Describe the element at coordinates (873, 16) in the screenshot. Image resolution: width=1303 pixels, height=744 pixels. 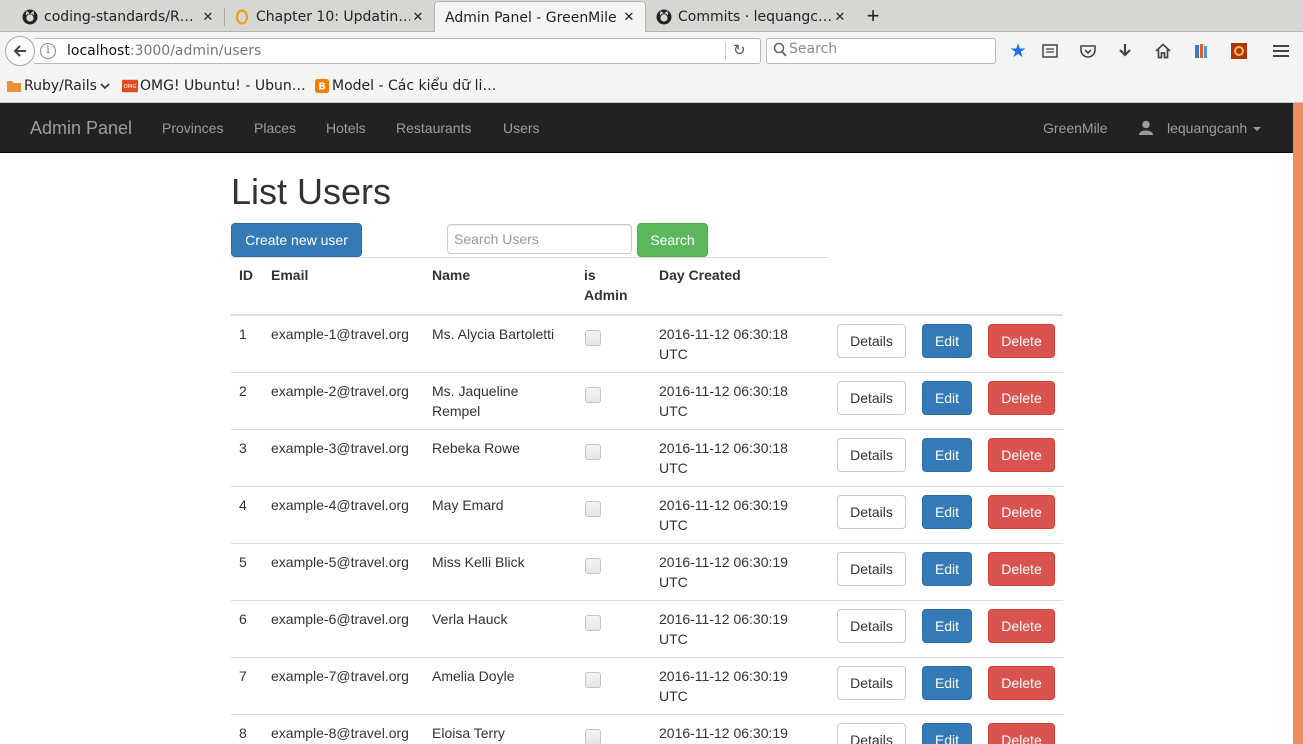
I see `new-tab-button: +` at that location.